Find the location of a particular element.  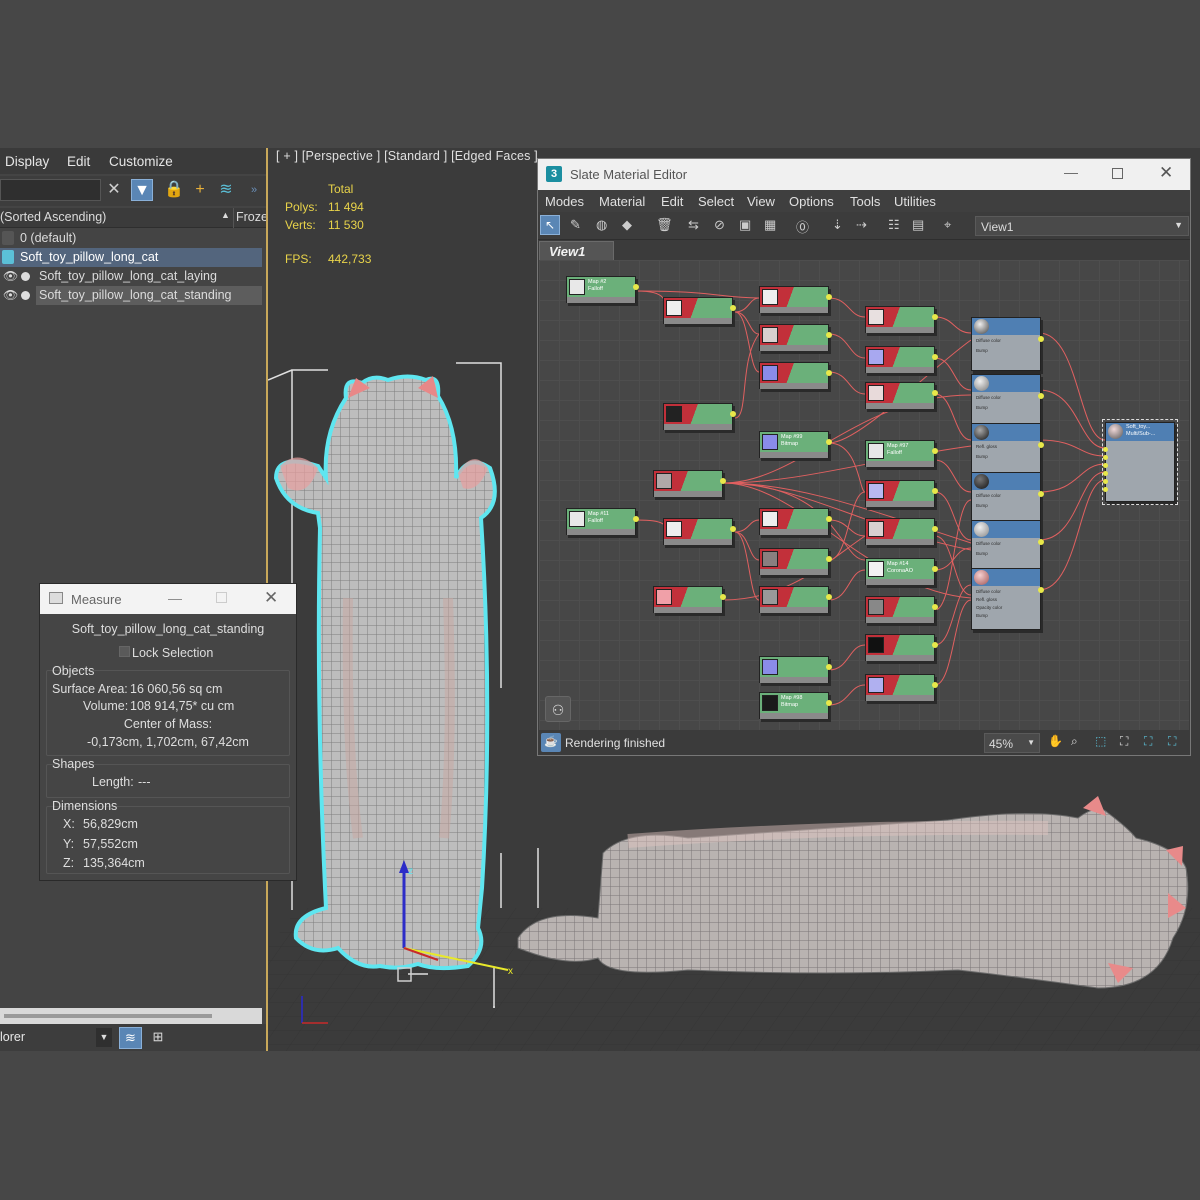

navigator-binoculars-icon: ⚇ is located at coordinates (558, 709).